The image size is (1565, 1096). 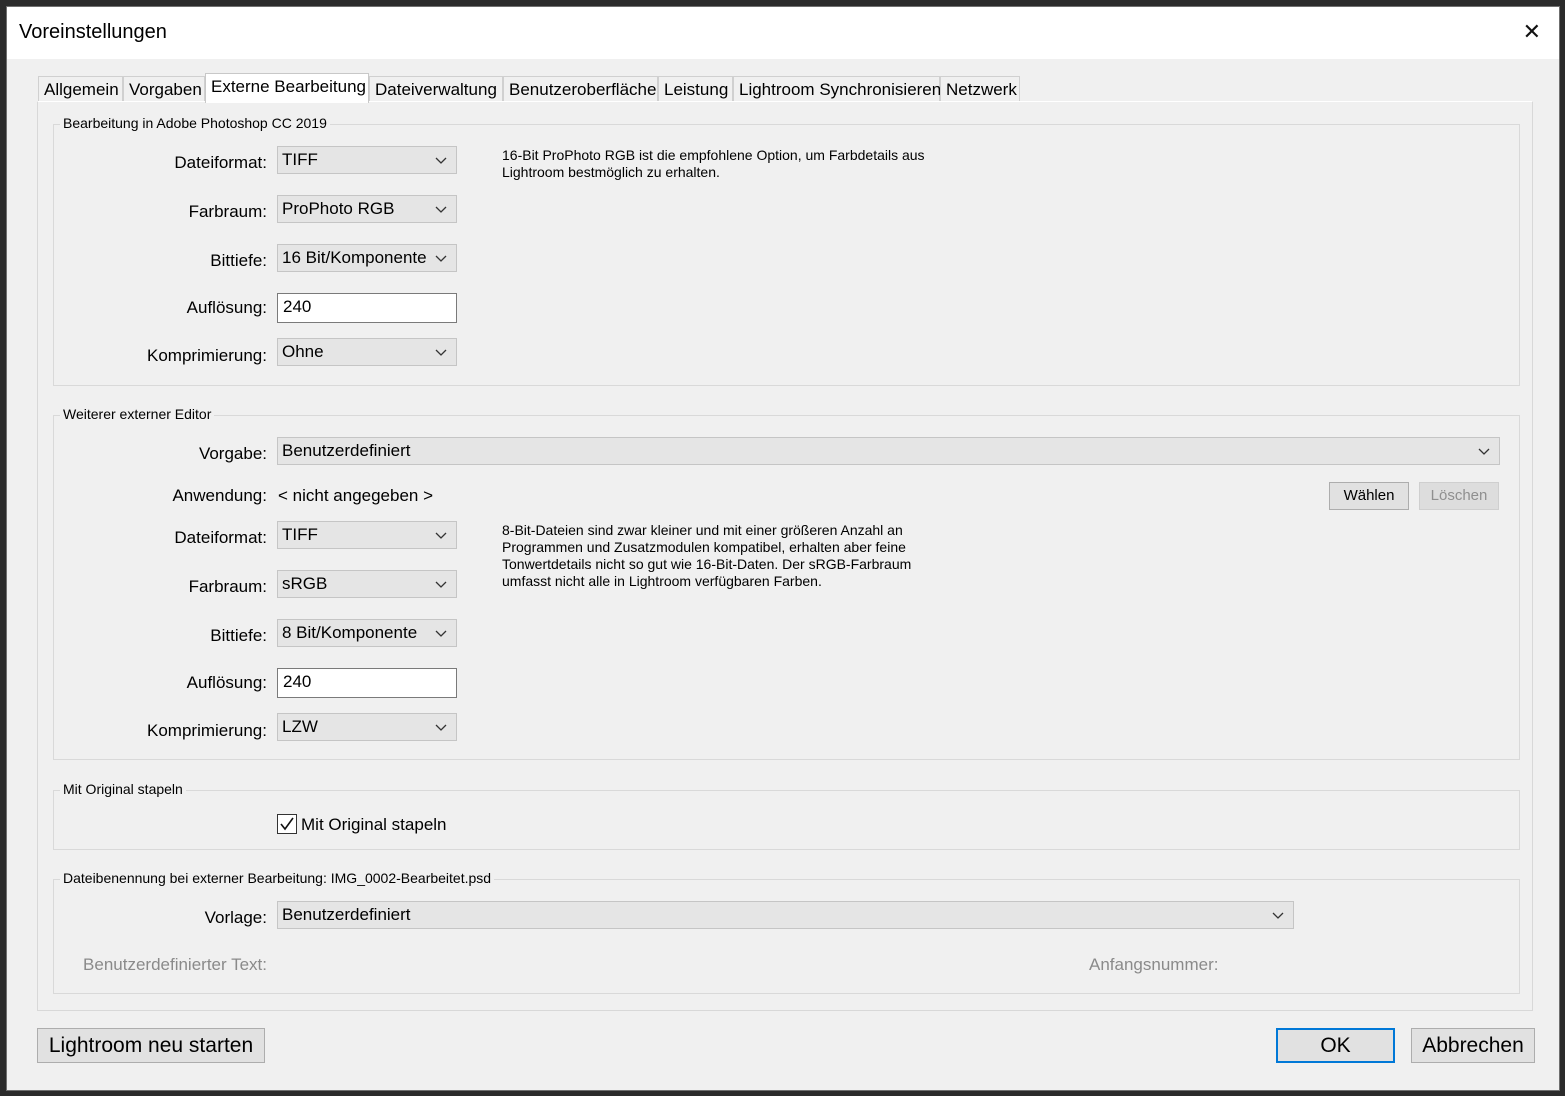 What do you see at coordinates (785, 915) in the screenshot?
I see `vorlage-select: Benutzerdefiniert` at bounding box center [785, 915].